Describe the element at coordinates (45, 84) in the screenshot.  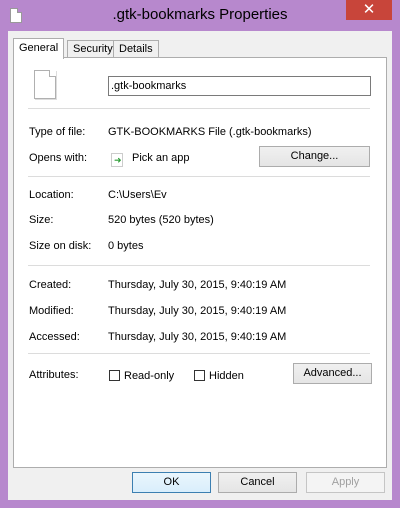
I see `file-icon` at that location.